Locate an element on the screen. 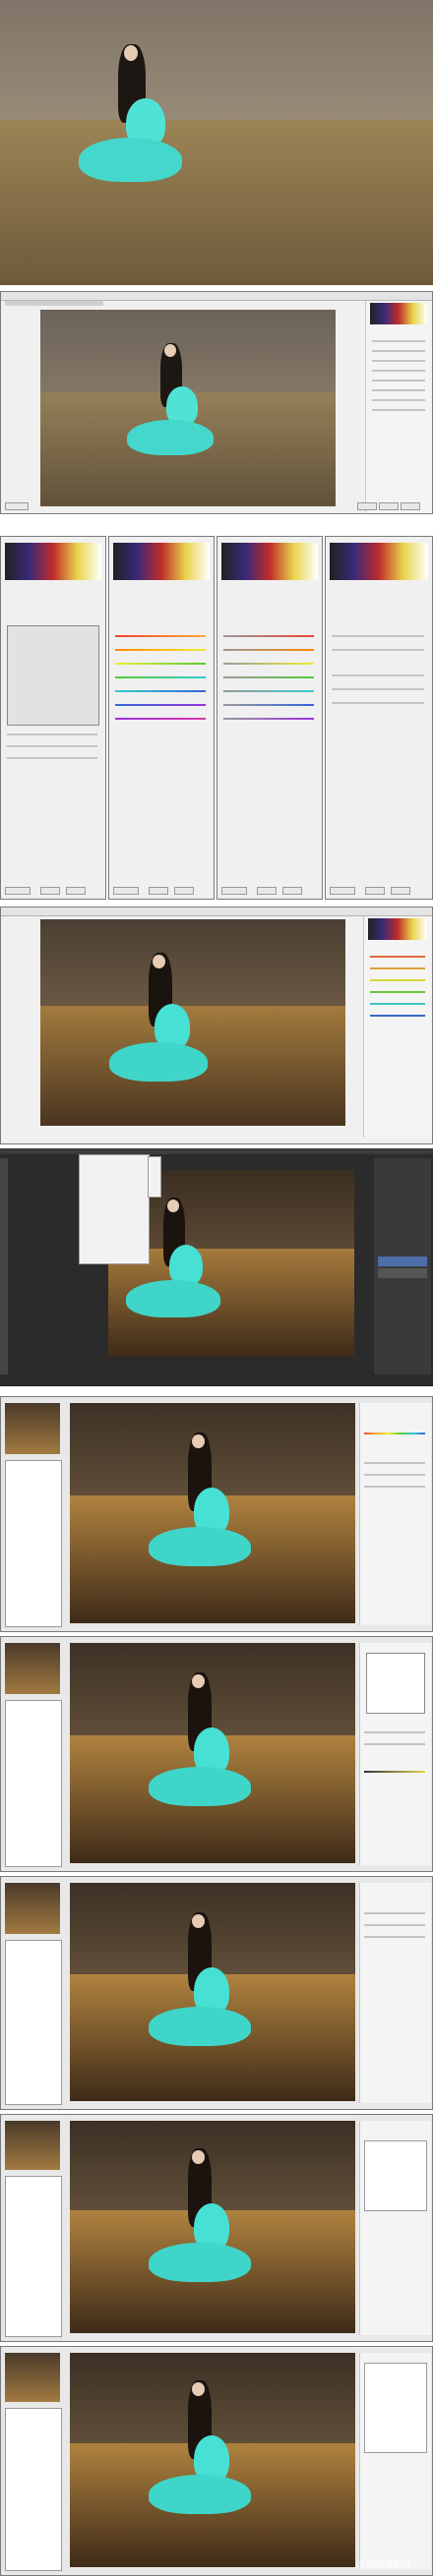  watermark: @ 图虫摄影网 is located at coordinates (383, 2565).